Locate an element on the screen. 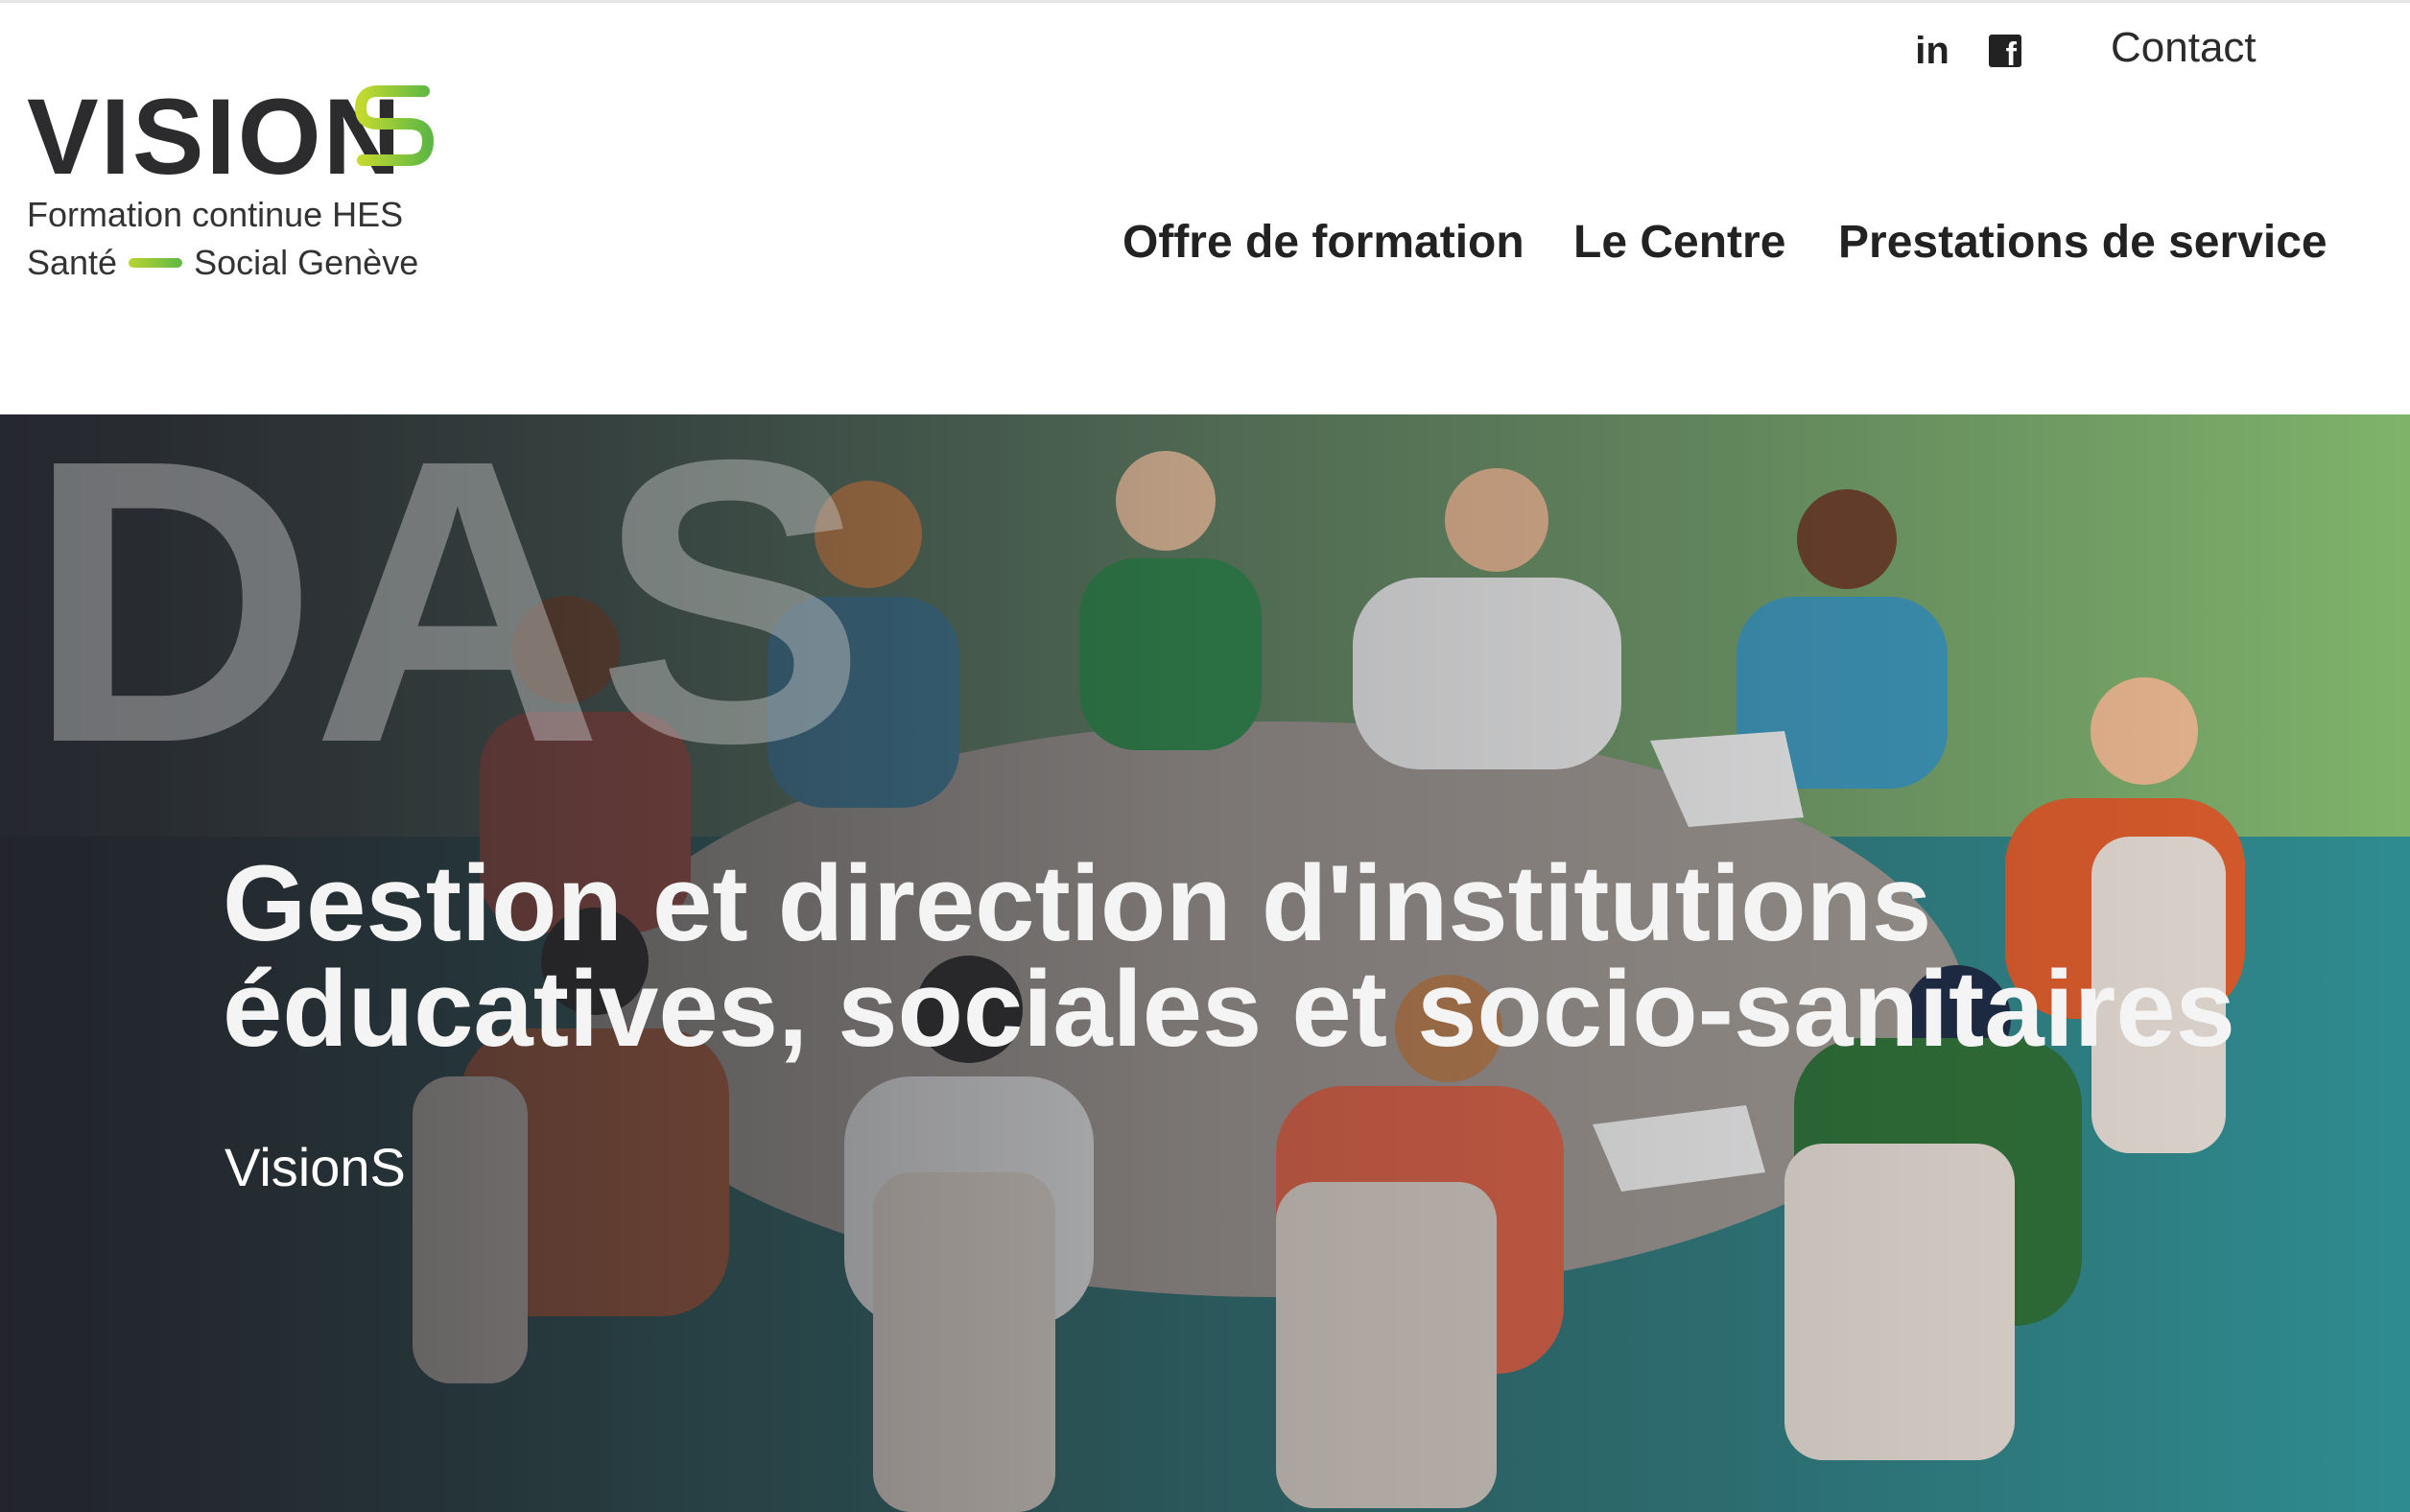  facebook-icon: f is located at coordinates (2005, 51).